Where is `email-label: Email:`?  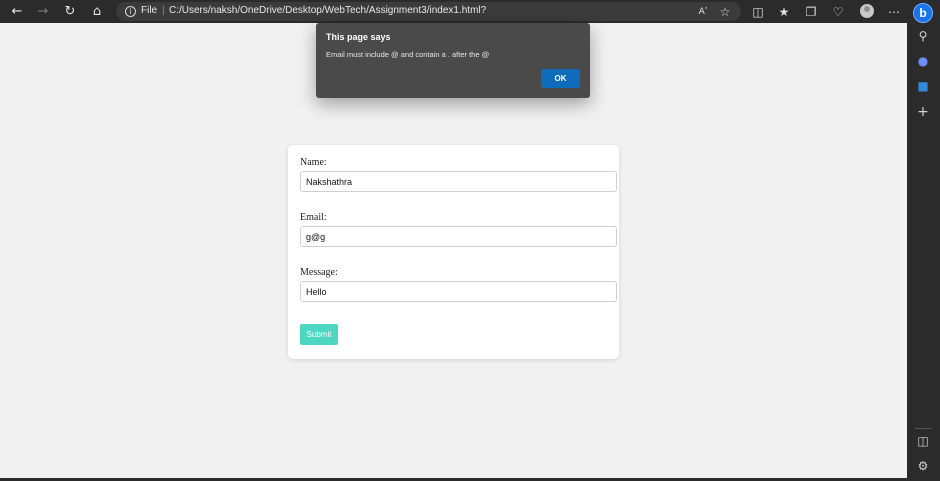 email-label: Email: is located at coordinates (313, 217).